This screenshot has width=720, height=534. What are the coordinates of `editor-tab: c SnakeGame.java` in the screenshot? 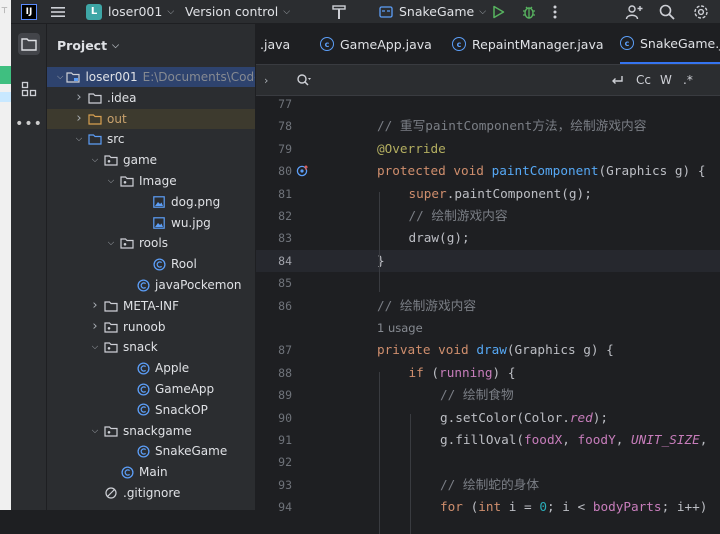 It's located at (670, 44).